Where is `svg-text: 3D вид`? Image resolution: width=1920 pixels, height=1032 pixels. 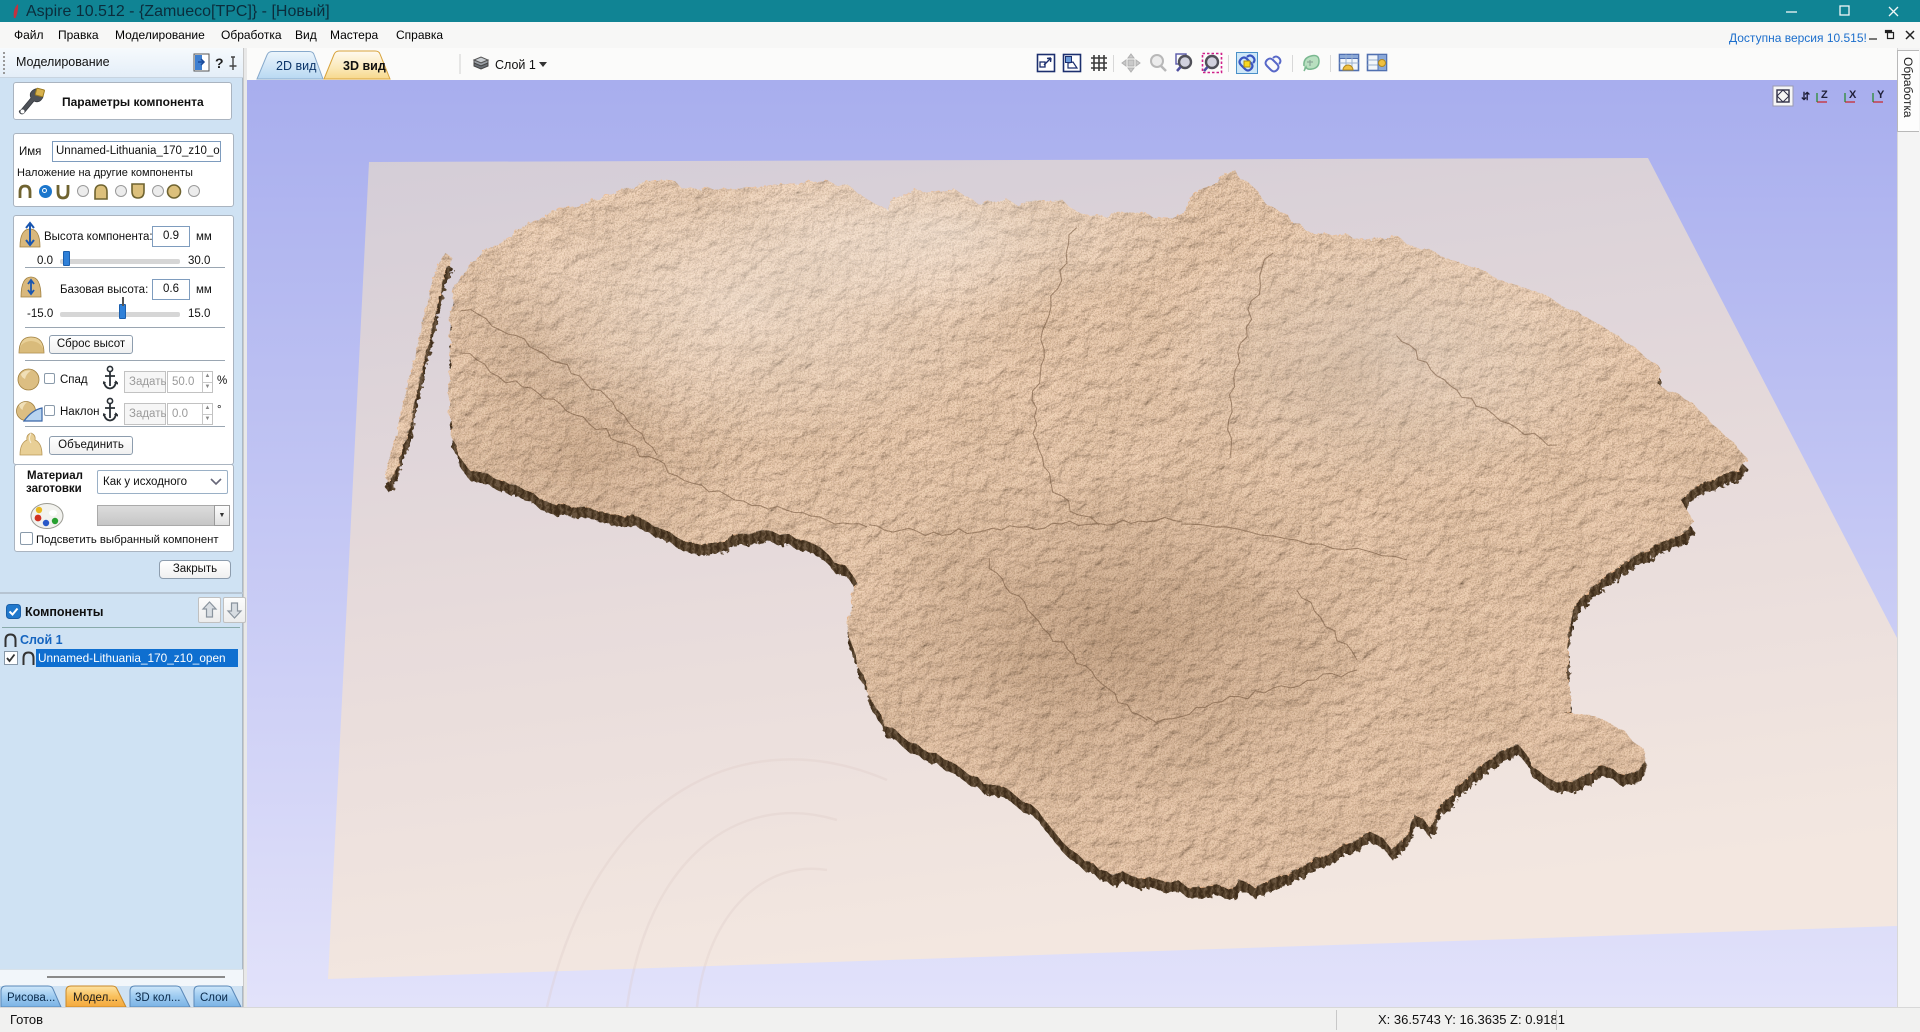 svg-text: 3D вид is located at coordinates (364, 66).